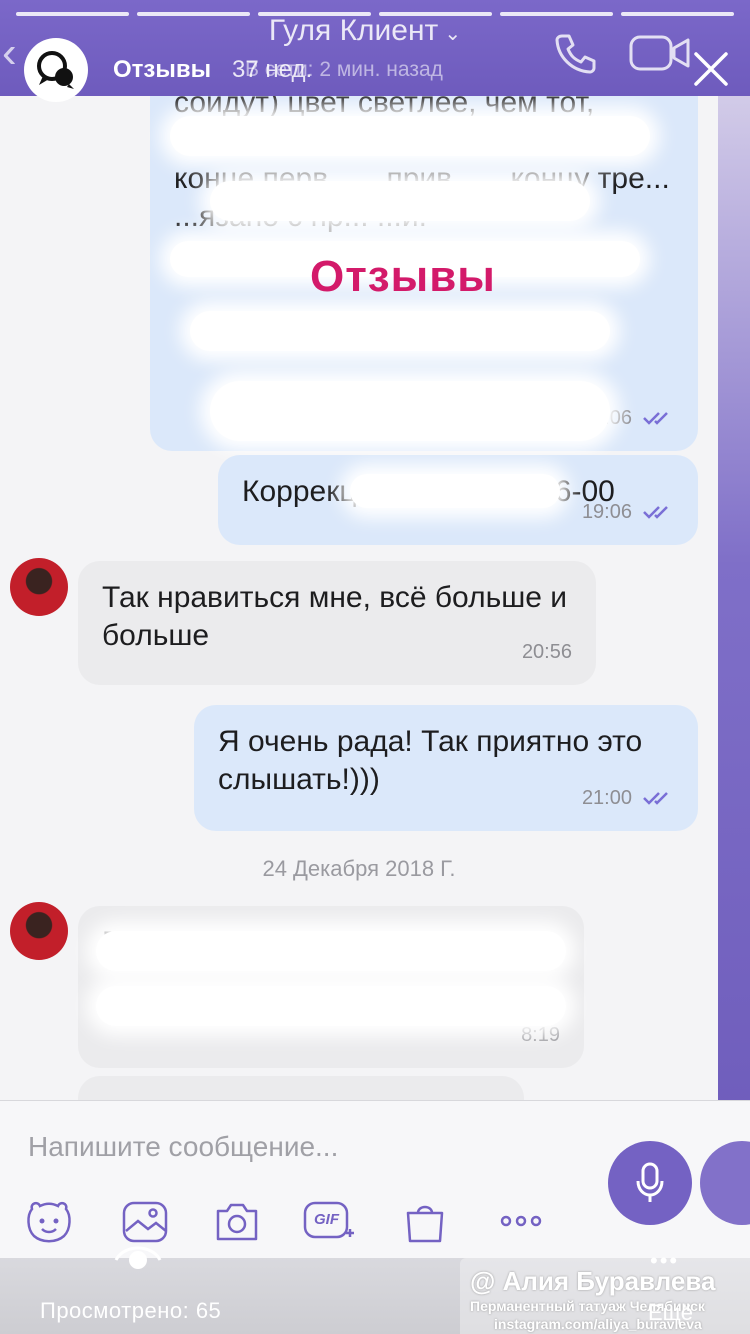 This screenshot has width=750, height=1334. What do you see at coordinates (606, 798) in the screenshot?
I see `message-time: 21:00` at bounding box center [606, 798].